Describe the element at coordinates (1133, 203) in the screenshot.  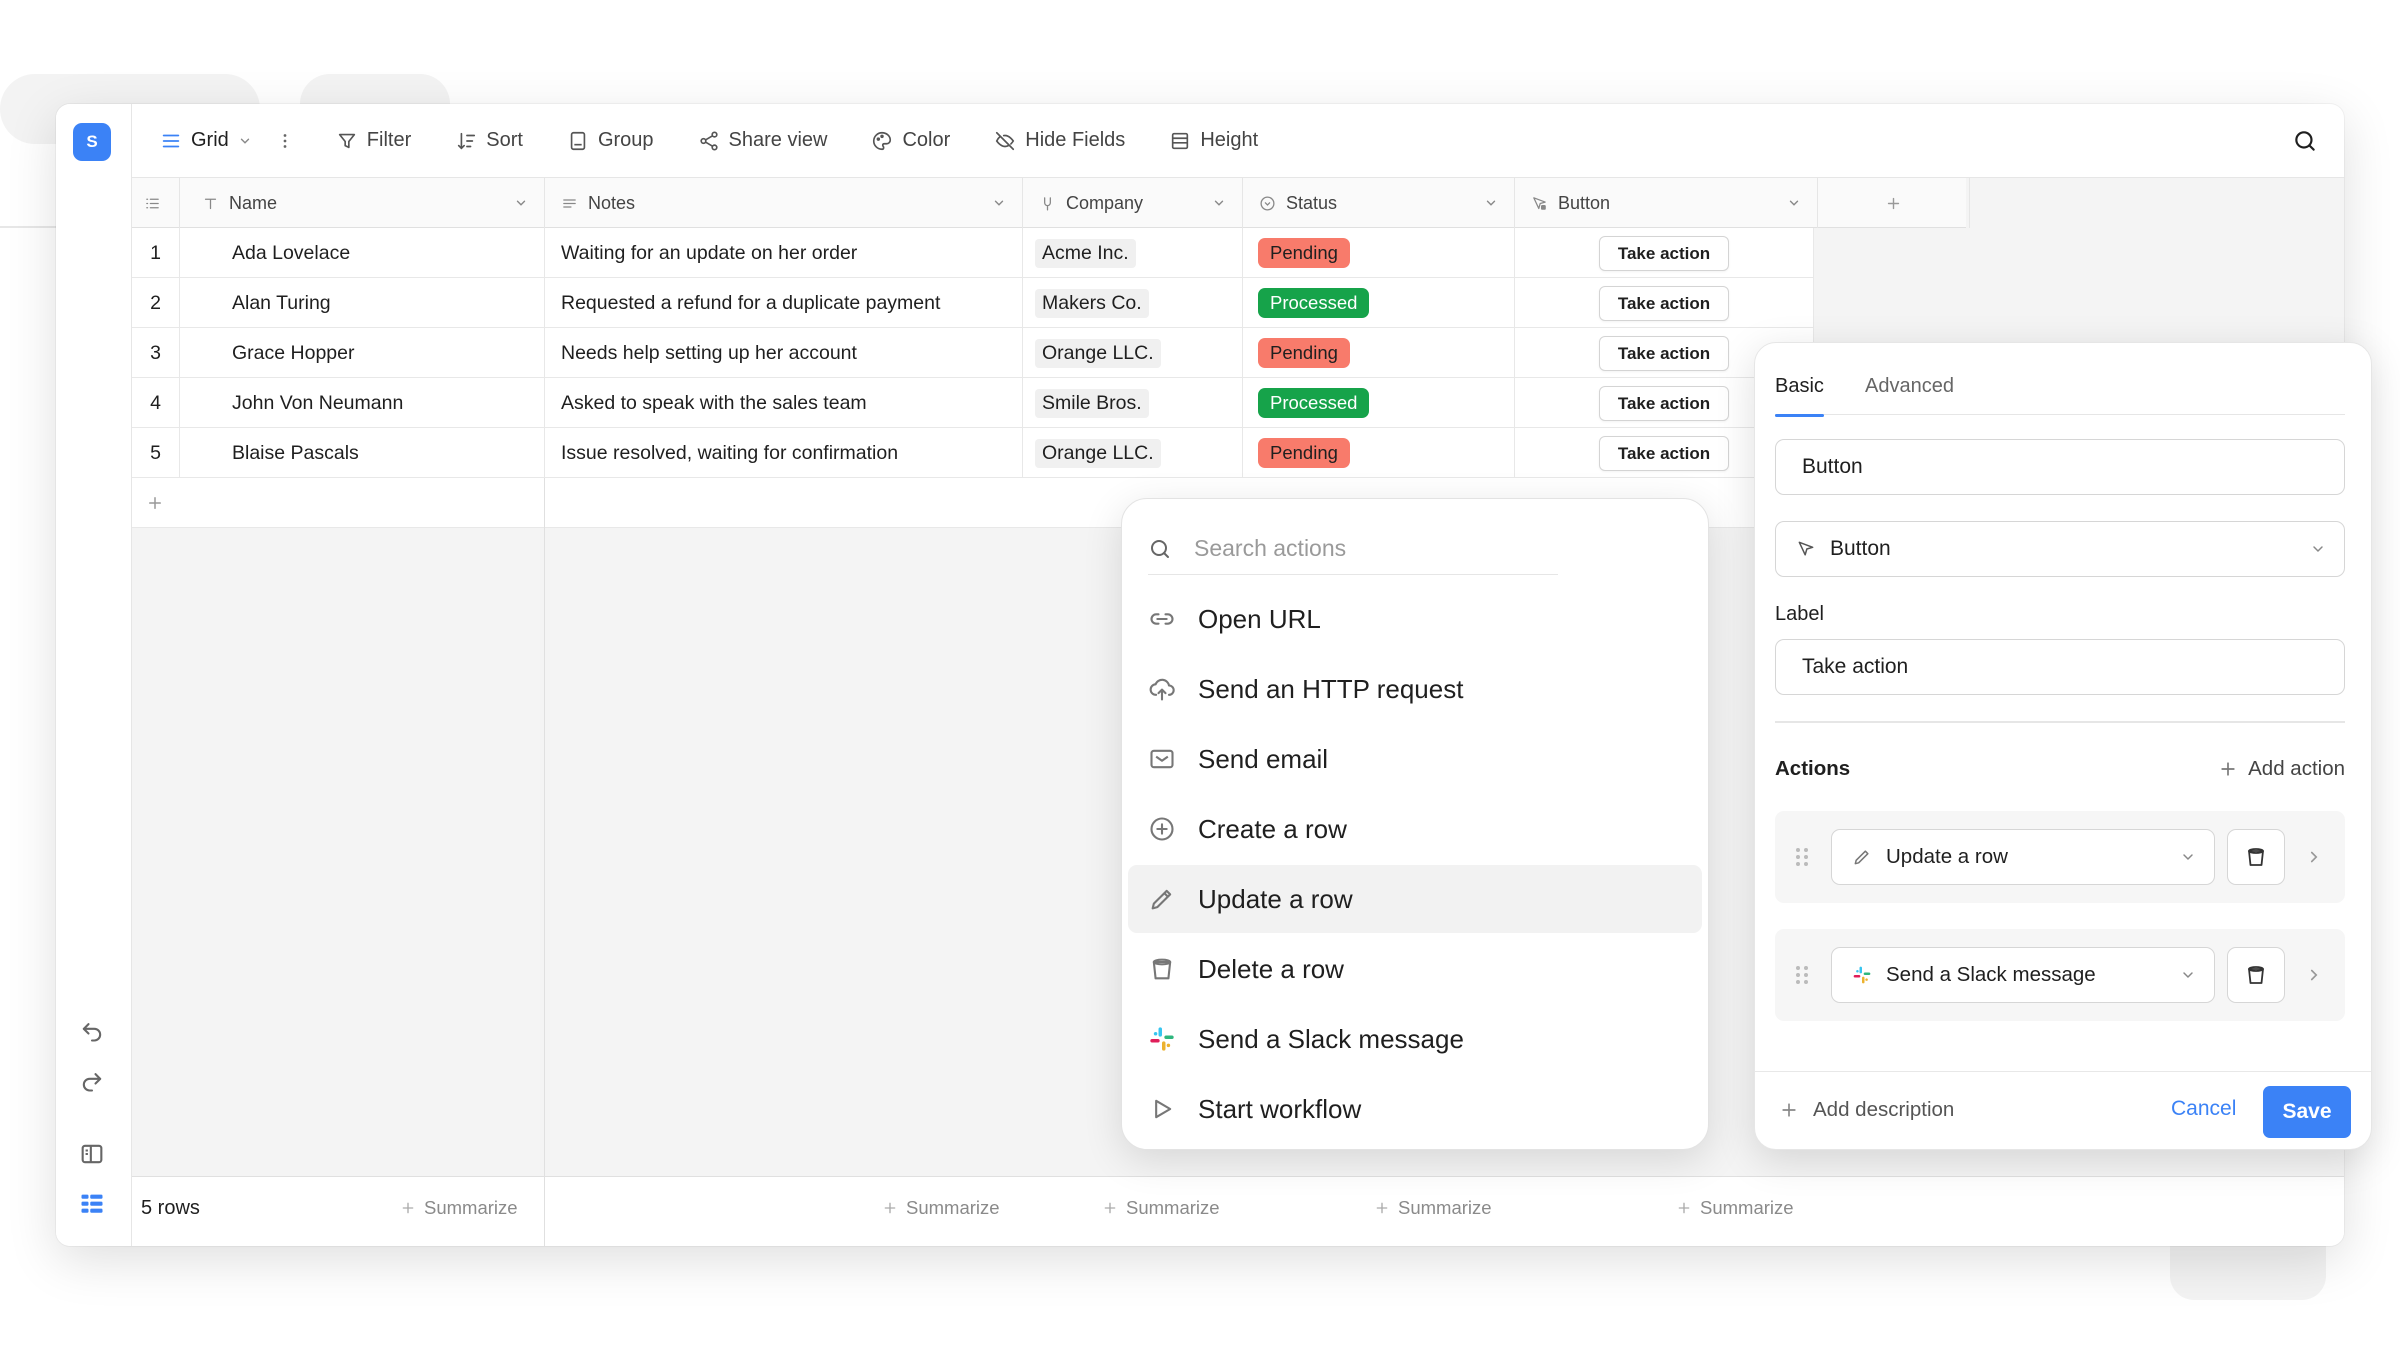
I see `column-header-company: Company` at that location.